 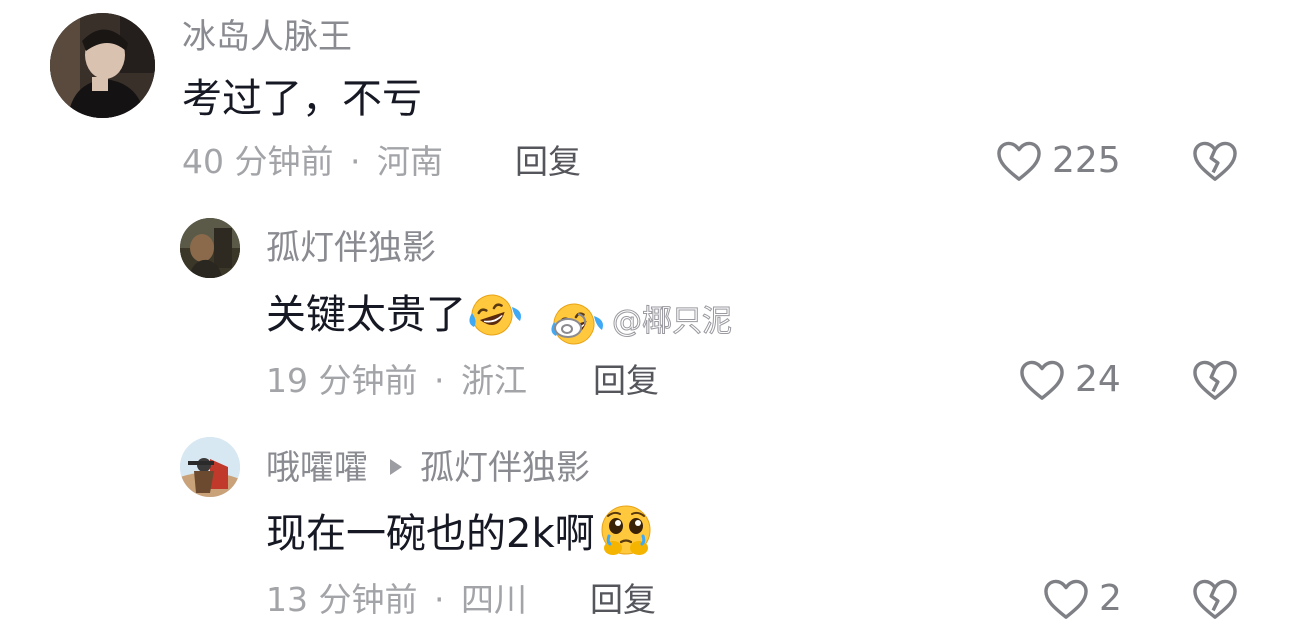 I want to click on comment-username: 冰岛人脉王, so click(x=267, y=37).